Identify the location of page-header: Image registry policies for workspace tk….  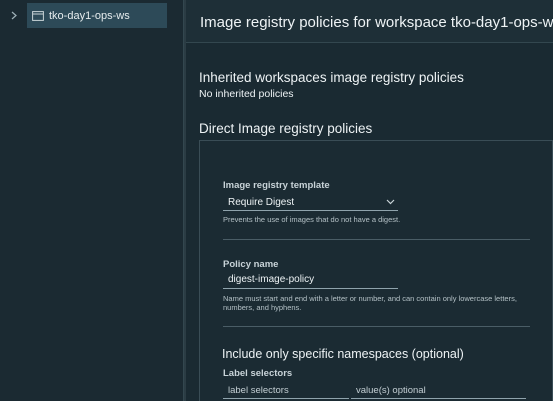
(369, 21).